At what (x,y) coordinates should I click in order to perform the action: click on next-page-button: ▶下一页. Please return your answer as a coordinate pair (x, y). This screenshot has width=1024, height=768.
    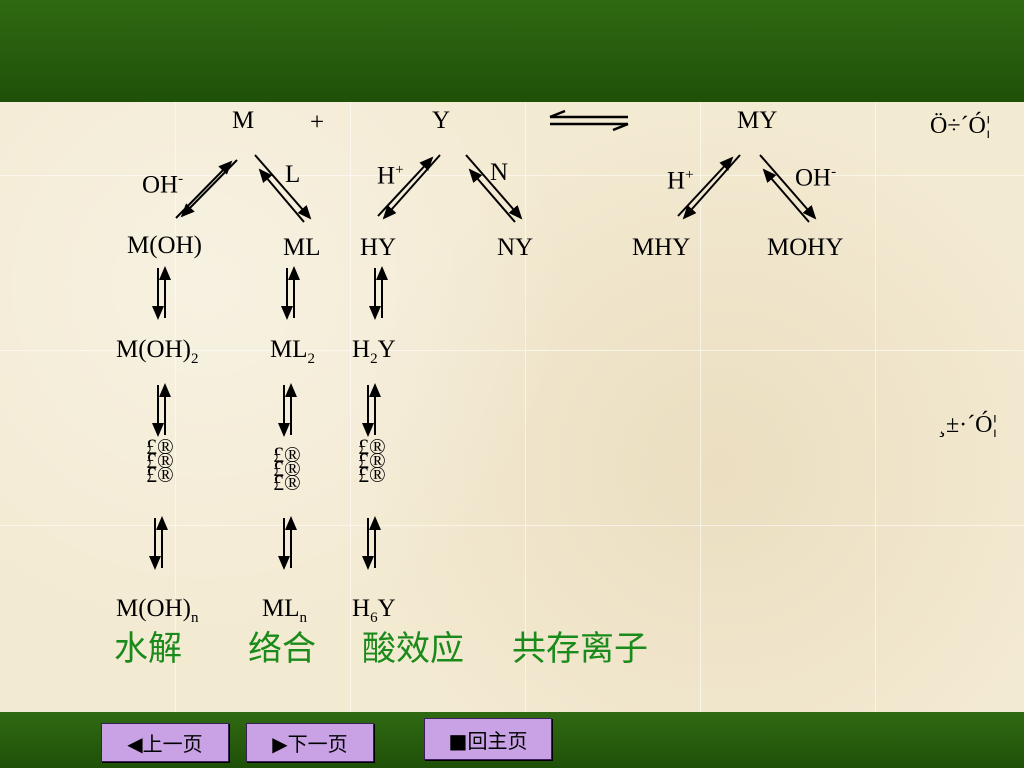
    Looking at the image, I should click on (310, 742).